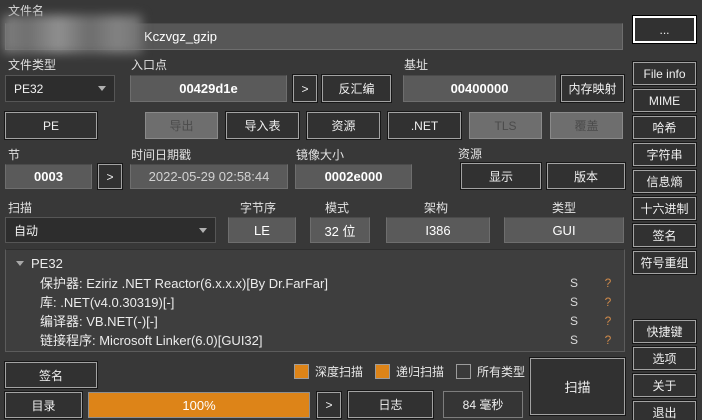 Image resolution: width=702 pixels, height=420 pixels. Describe the element at coordinates (664, 100) in the screenshot. I see `sidebar-item-mime: MIME` at that location.